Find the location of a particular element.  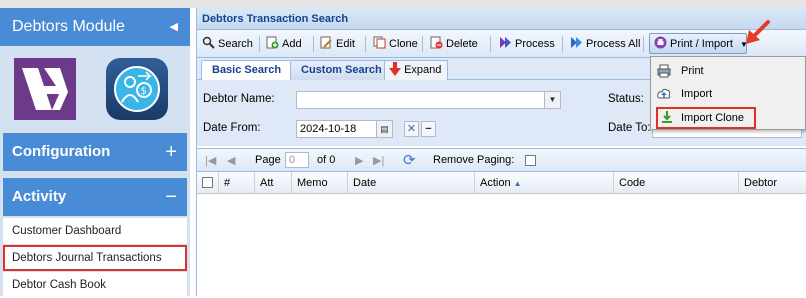

expand-button: Expand is located at coordinates (416, 70).